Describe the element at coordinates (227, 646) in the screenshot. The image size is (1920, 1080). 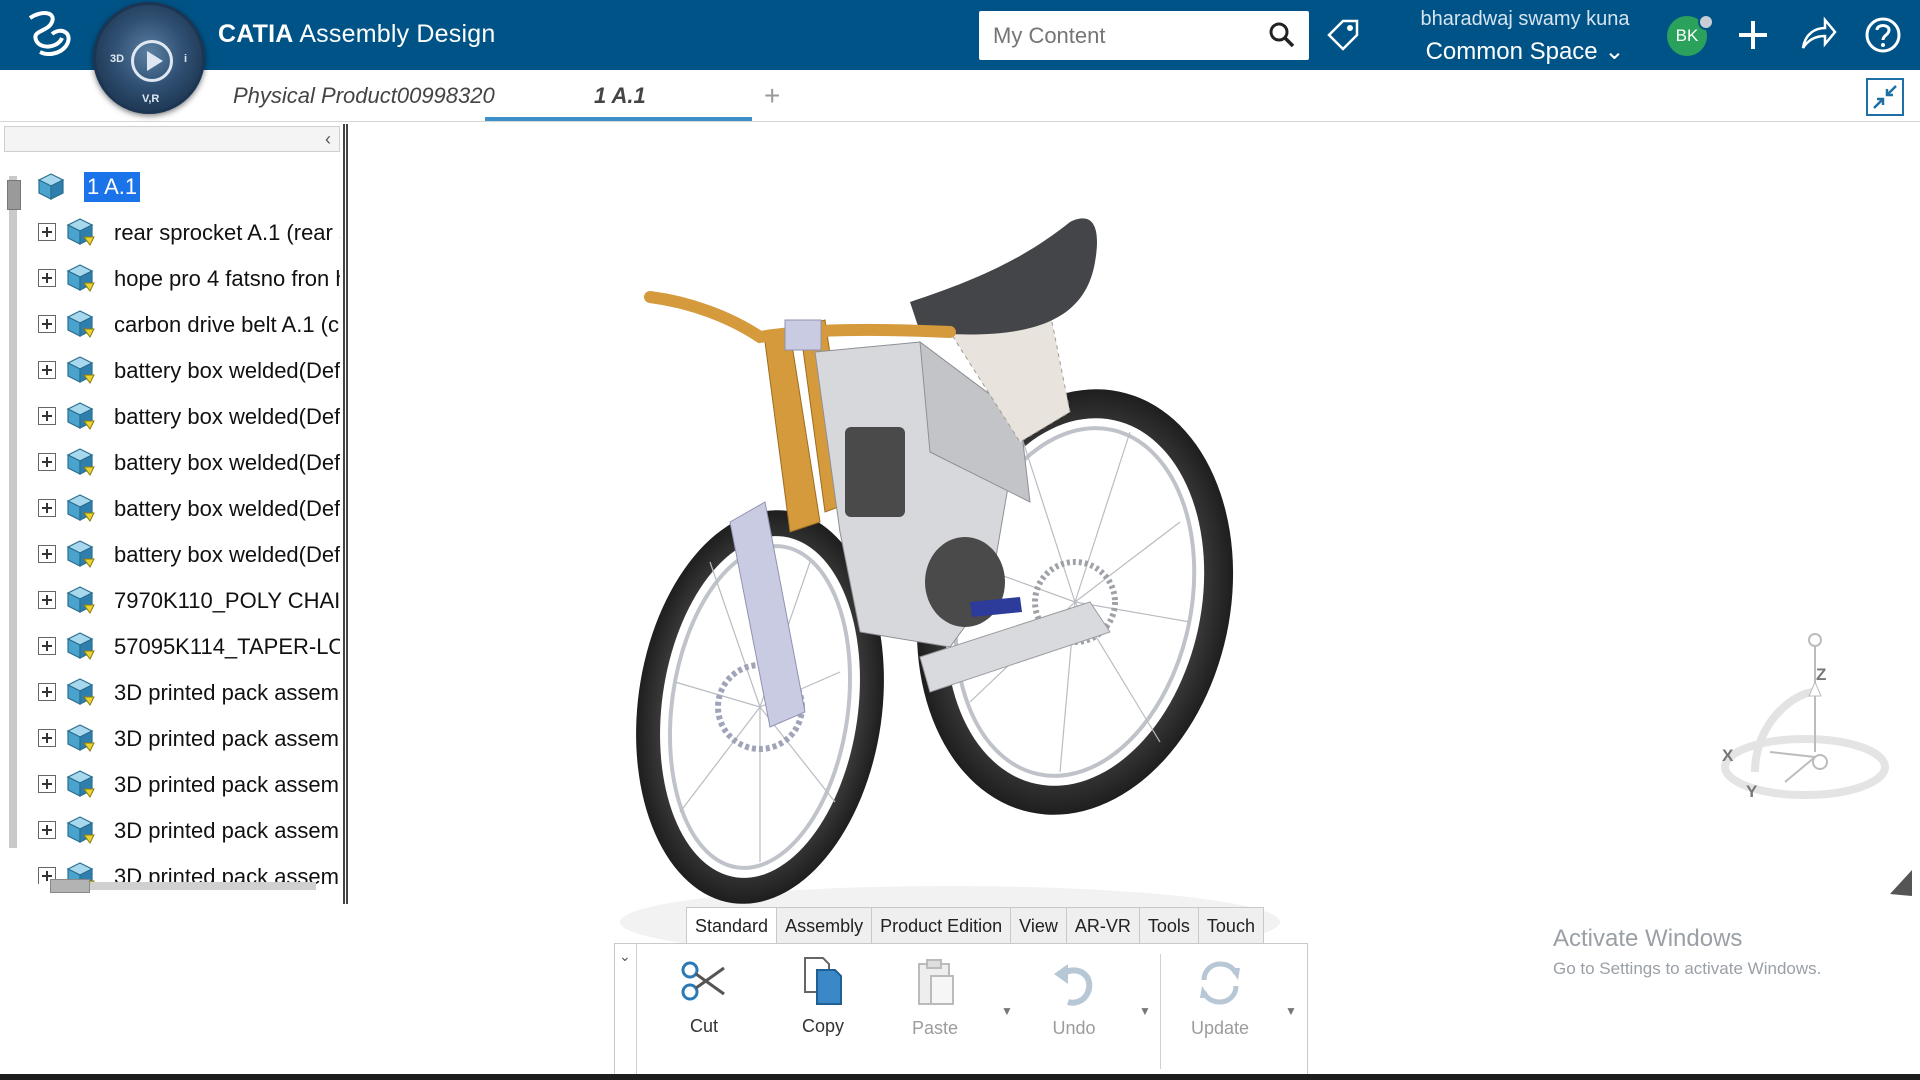
I see `tree-item-label: 57095K114_TAPER-LOCK` at that location.